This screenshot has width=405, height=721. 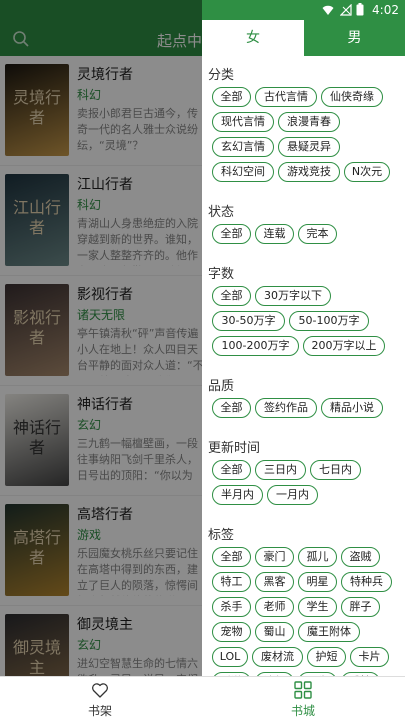 What do you see at coordinates (248, 321) in the screenshot?
I see `filter-chip: 30-50万字` at bounding box center [248, 321].